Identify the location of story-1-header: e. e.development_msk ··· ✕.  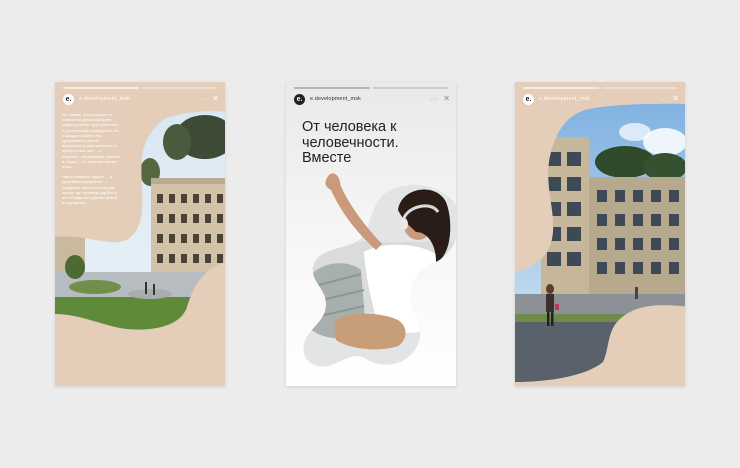
(141, 99).